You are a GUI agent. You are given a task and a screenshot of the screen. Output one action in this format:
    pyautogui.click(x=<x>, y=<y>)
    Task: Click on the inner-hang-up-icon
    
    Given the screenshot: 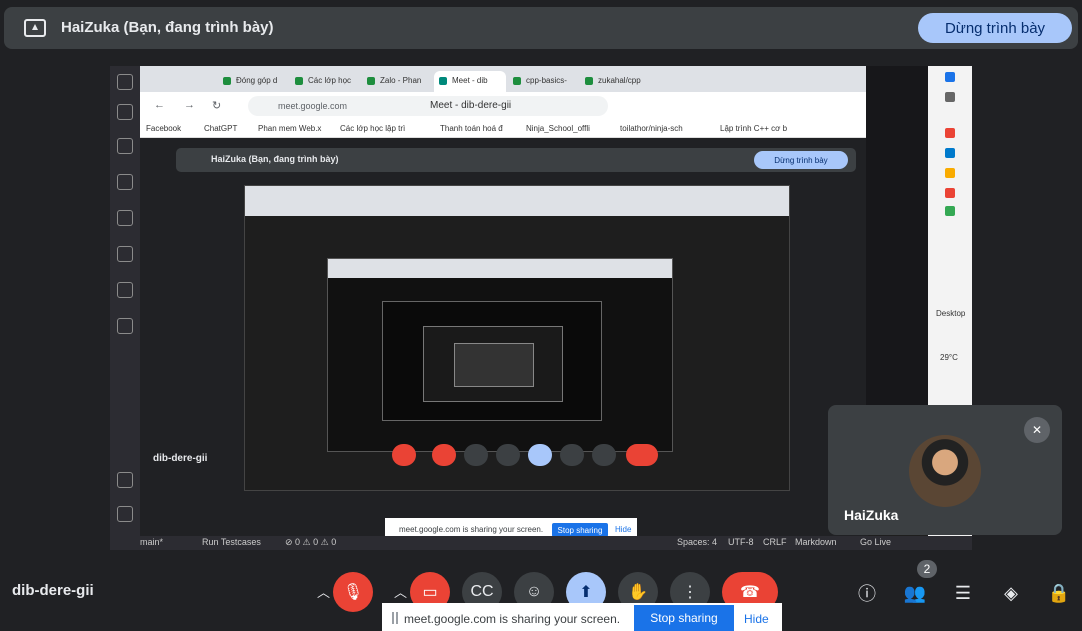 What is the action you would take?
    pyautogui.click(x=642, y=455)
    